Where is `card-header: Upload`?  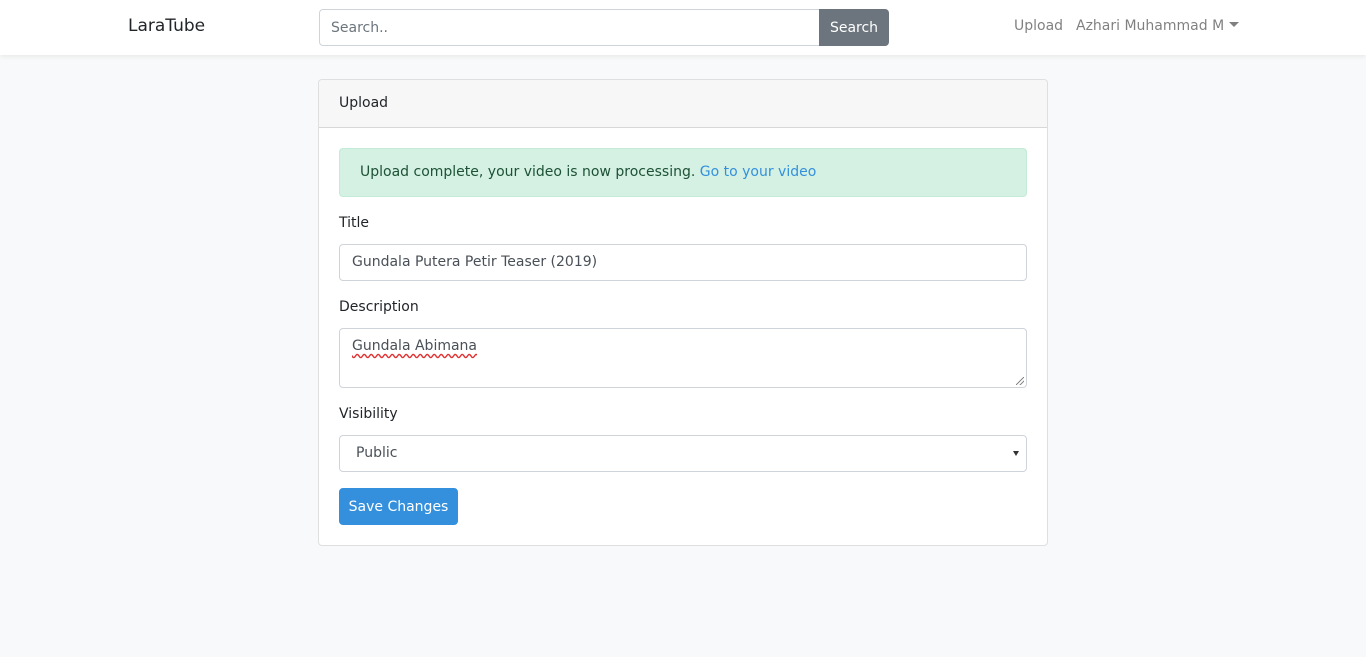
card-header: Upload is located at coordinates (683, 104).